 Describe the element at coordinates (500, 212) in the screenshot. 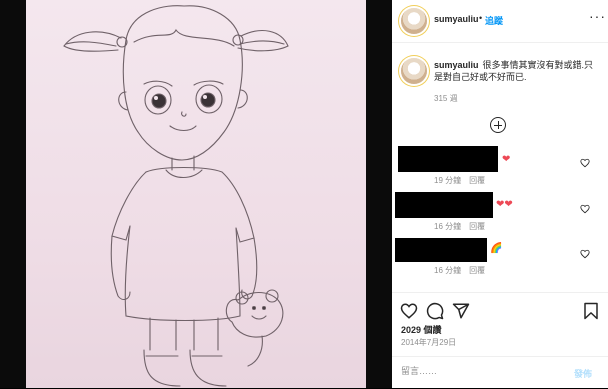

I see `comment-item: ❤❤ 16 分鐘 回覆` at that location.